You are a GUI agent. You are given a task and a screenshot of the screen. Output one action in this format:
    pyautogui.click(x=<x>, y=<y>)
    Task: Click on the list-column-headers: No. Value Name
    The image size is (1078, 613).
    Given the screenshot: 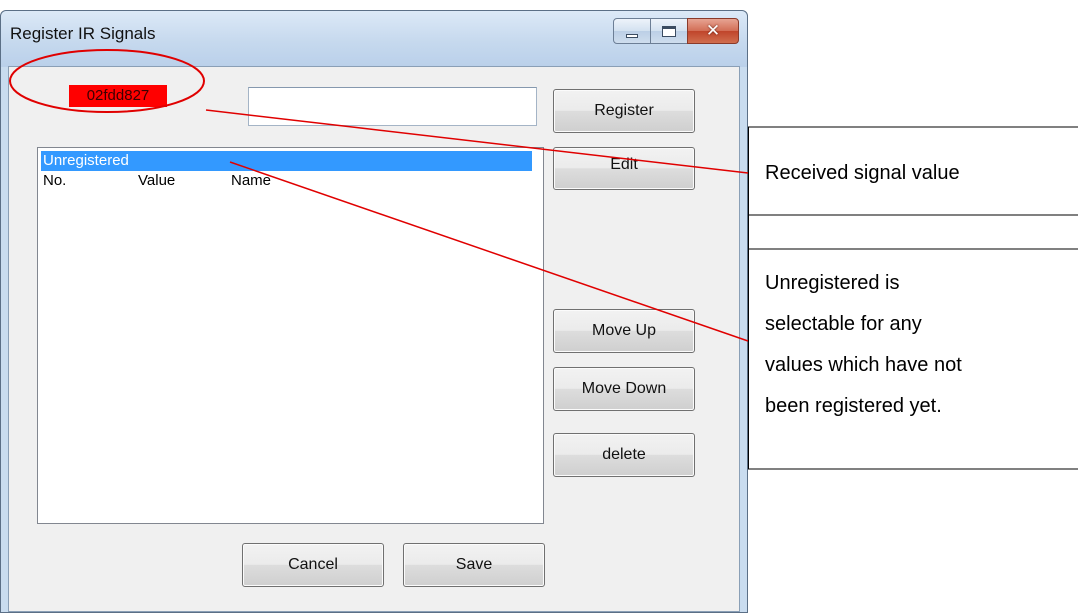 What is the action you would take?
    pyautogui.click(x=286, y=181)
    